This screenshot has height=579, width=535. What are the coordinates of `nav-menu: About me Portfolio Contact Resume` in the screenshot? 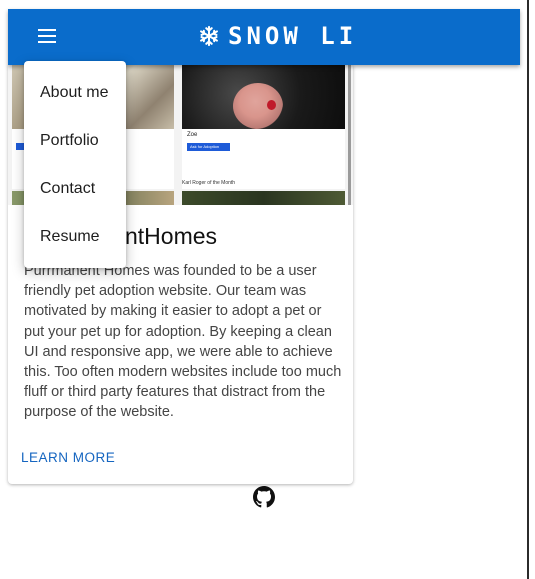 It's located at (75, 164).